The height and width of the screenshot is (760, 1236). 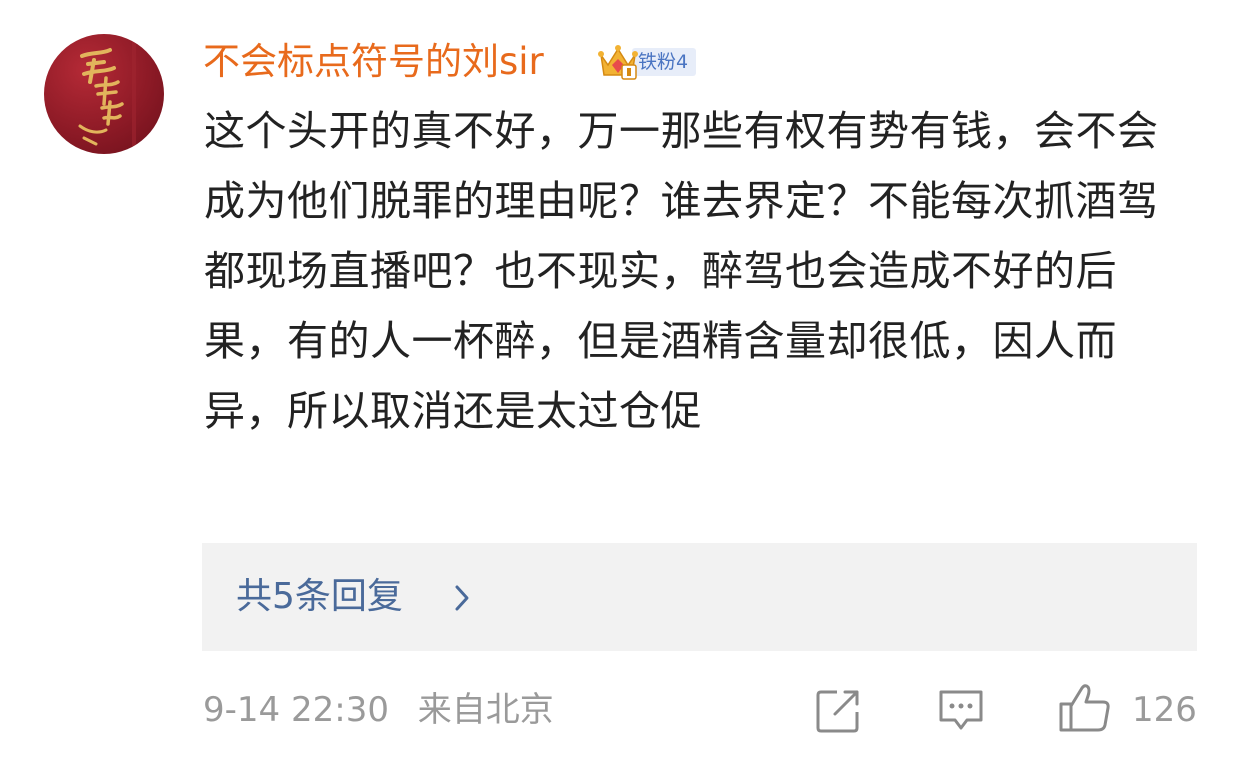 I want to click on replies-panel: 共5条回复, so click(x=699, y=597).